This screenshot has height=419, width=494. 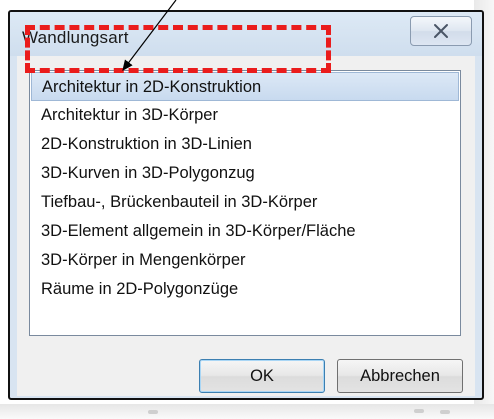 What do you see at coordinates (140, 289) in the screenshot?
I see `list-item-label: Räume in 2D-Polygonzüge` at bounding box center [140, 289].